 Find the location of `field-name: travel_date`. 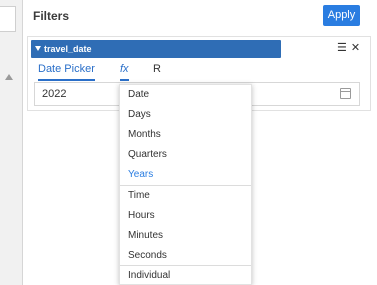

field-name: travel_date is located at coordinates (68, 49).